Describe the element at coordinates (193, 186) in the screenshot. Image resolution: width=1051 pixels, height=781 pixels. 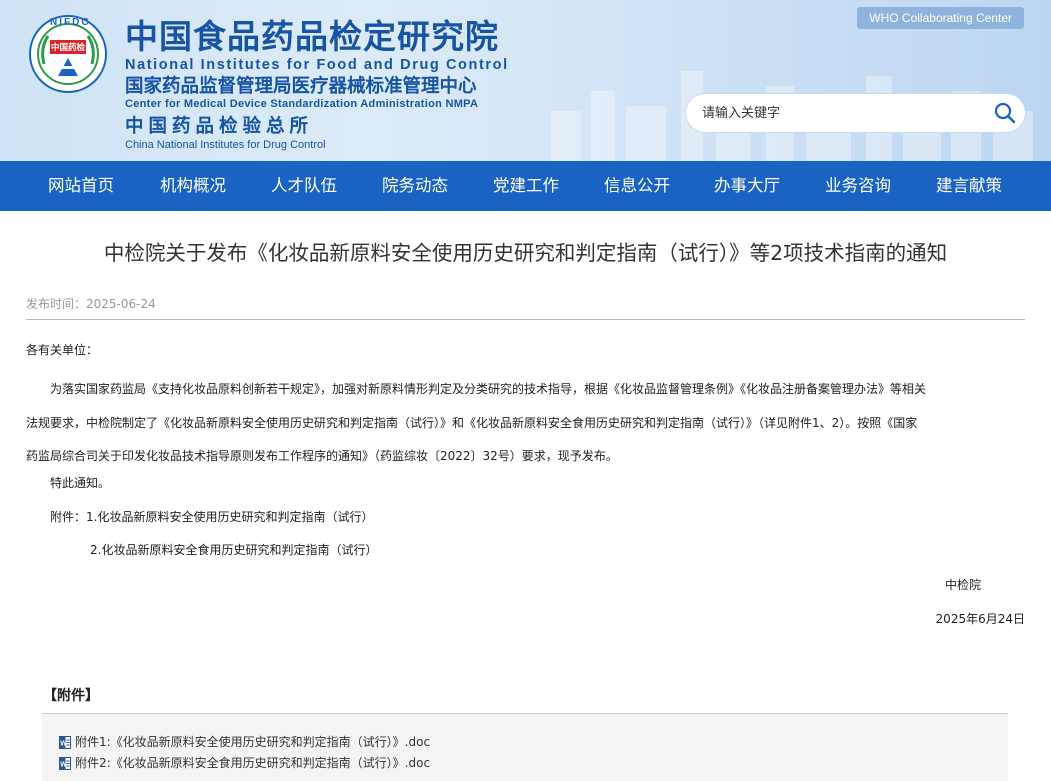
I see `nav-item-about: 机构概况` at that location.